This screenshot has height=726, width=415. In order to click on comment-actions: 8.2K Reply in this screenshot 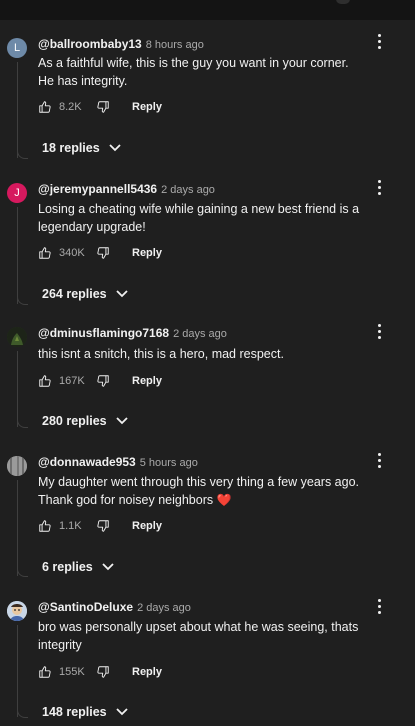, I will do `click(100, 107)`.